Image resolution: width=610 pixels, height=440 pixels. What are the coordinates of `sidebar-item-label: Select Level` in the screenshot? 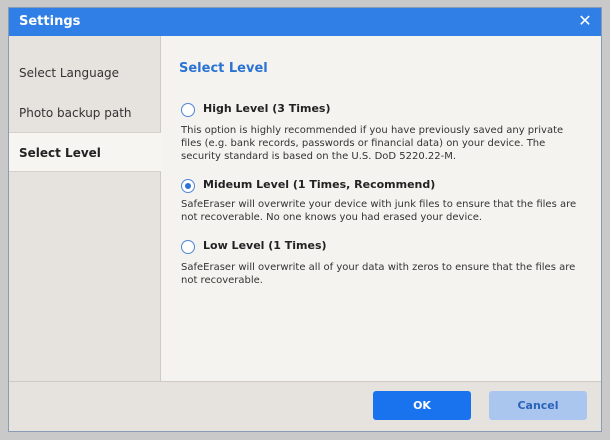 It's located at (60, 153).